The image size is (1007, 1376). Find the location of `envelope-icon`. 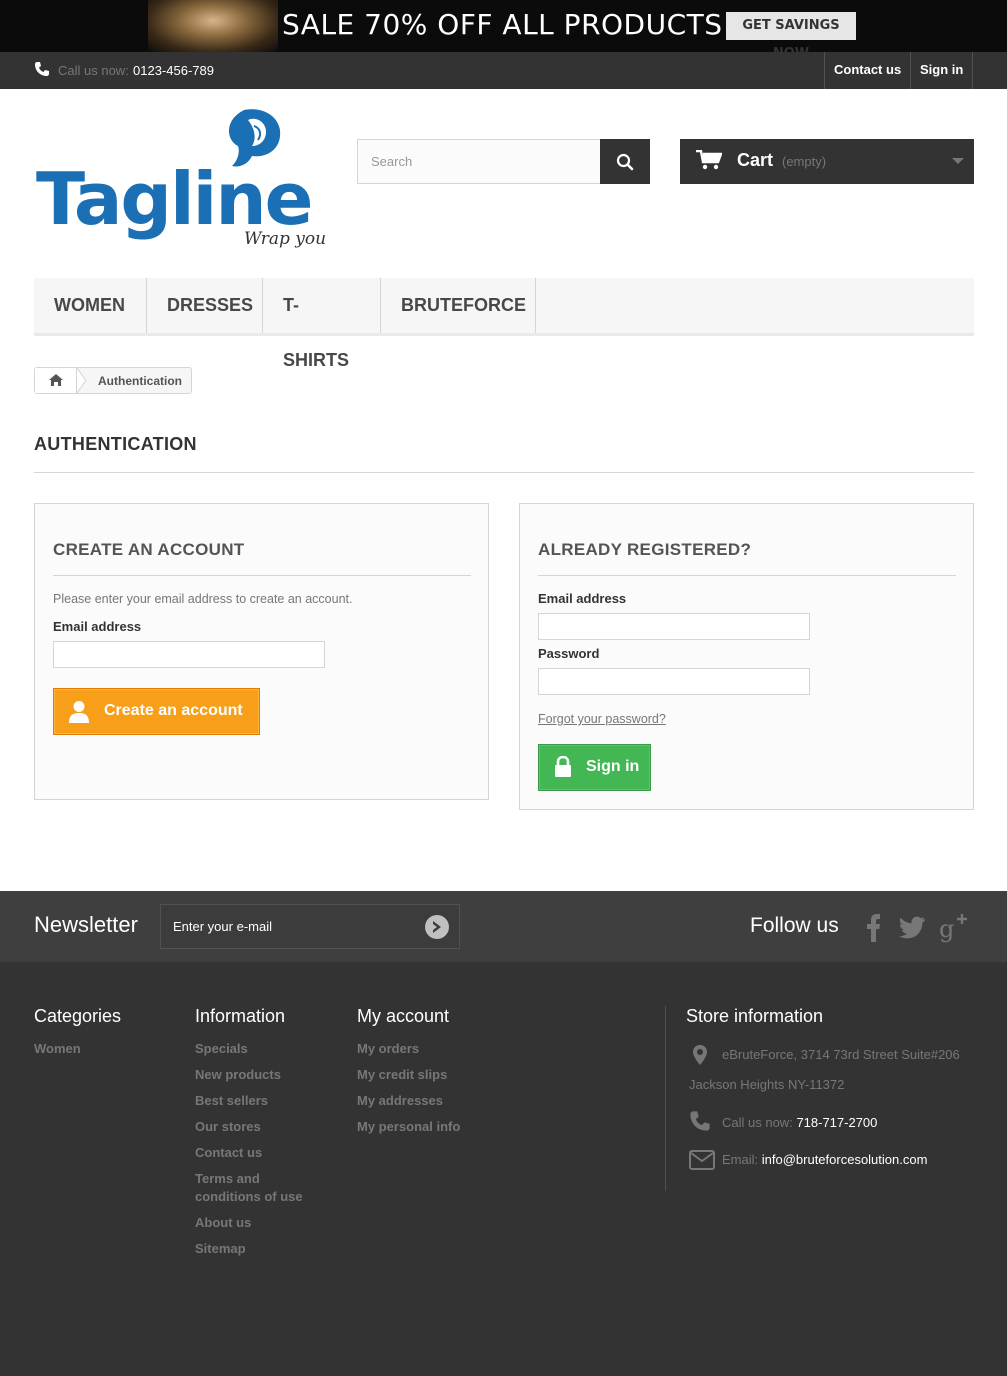

envelope-icon is located at coordinates (702, 1160).